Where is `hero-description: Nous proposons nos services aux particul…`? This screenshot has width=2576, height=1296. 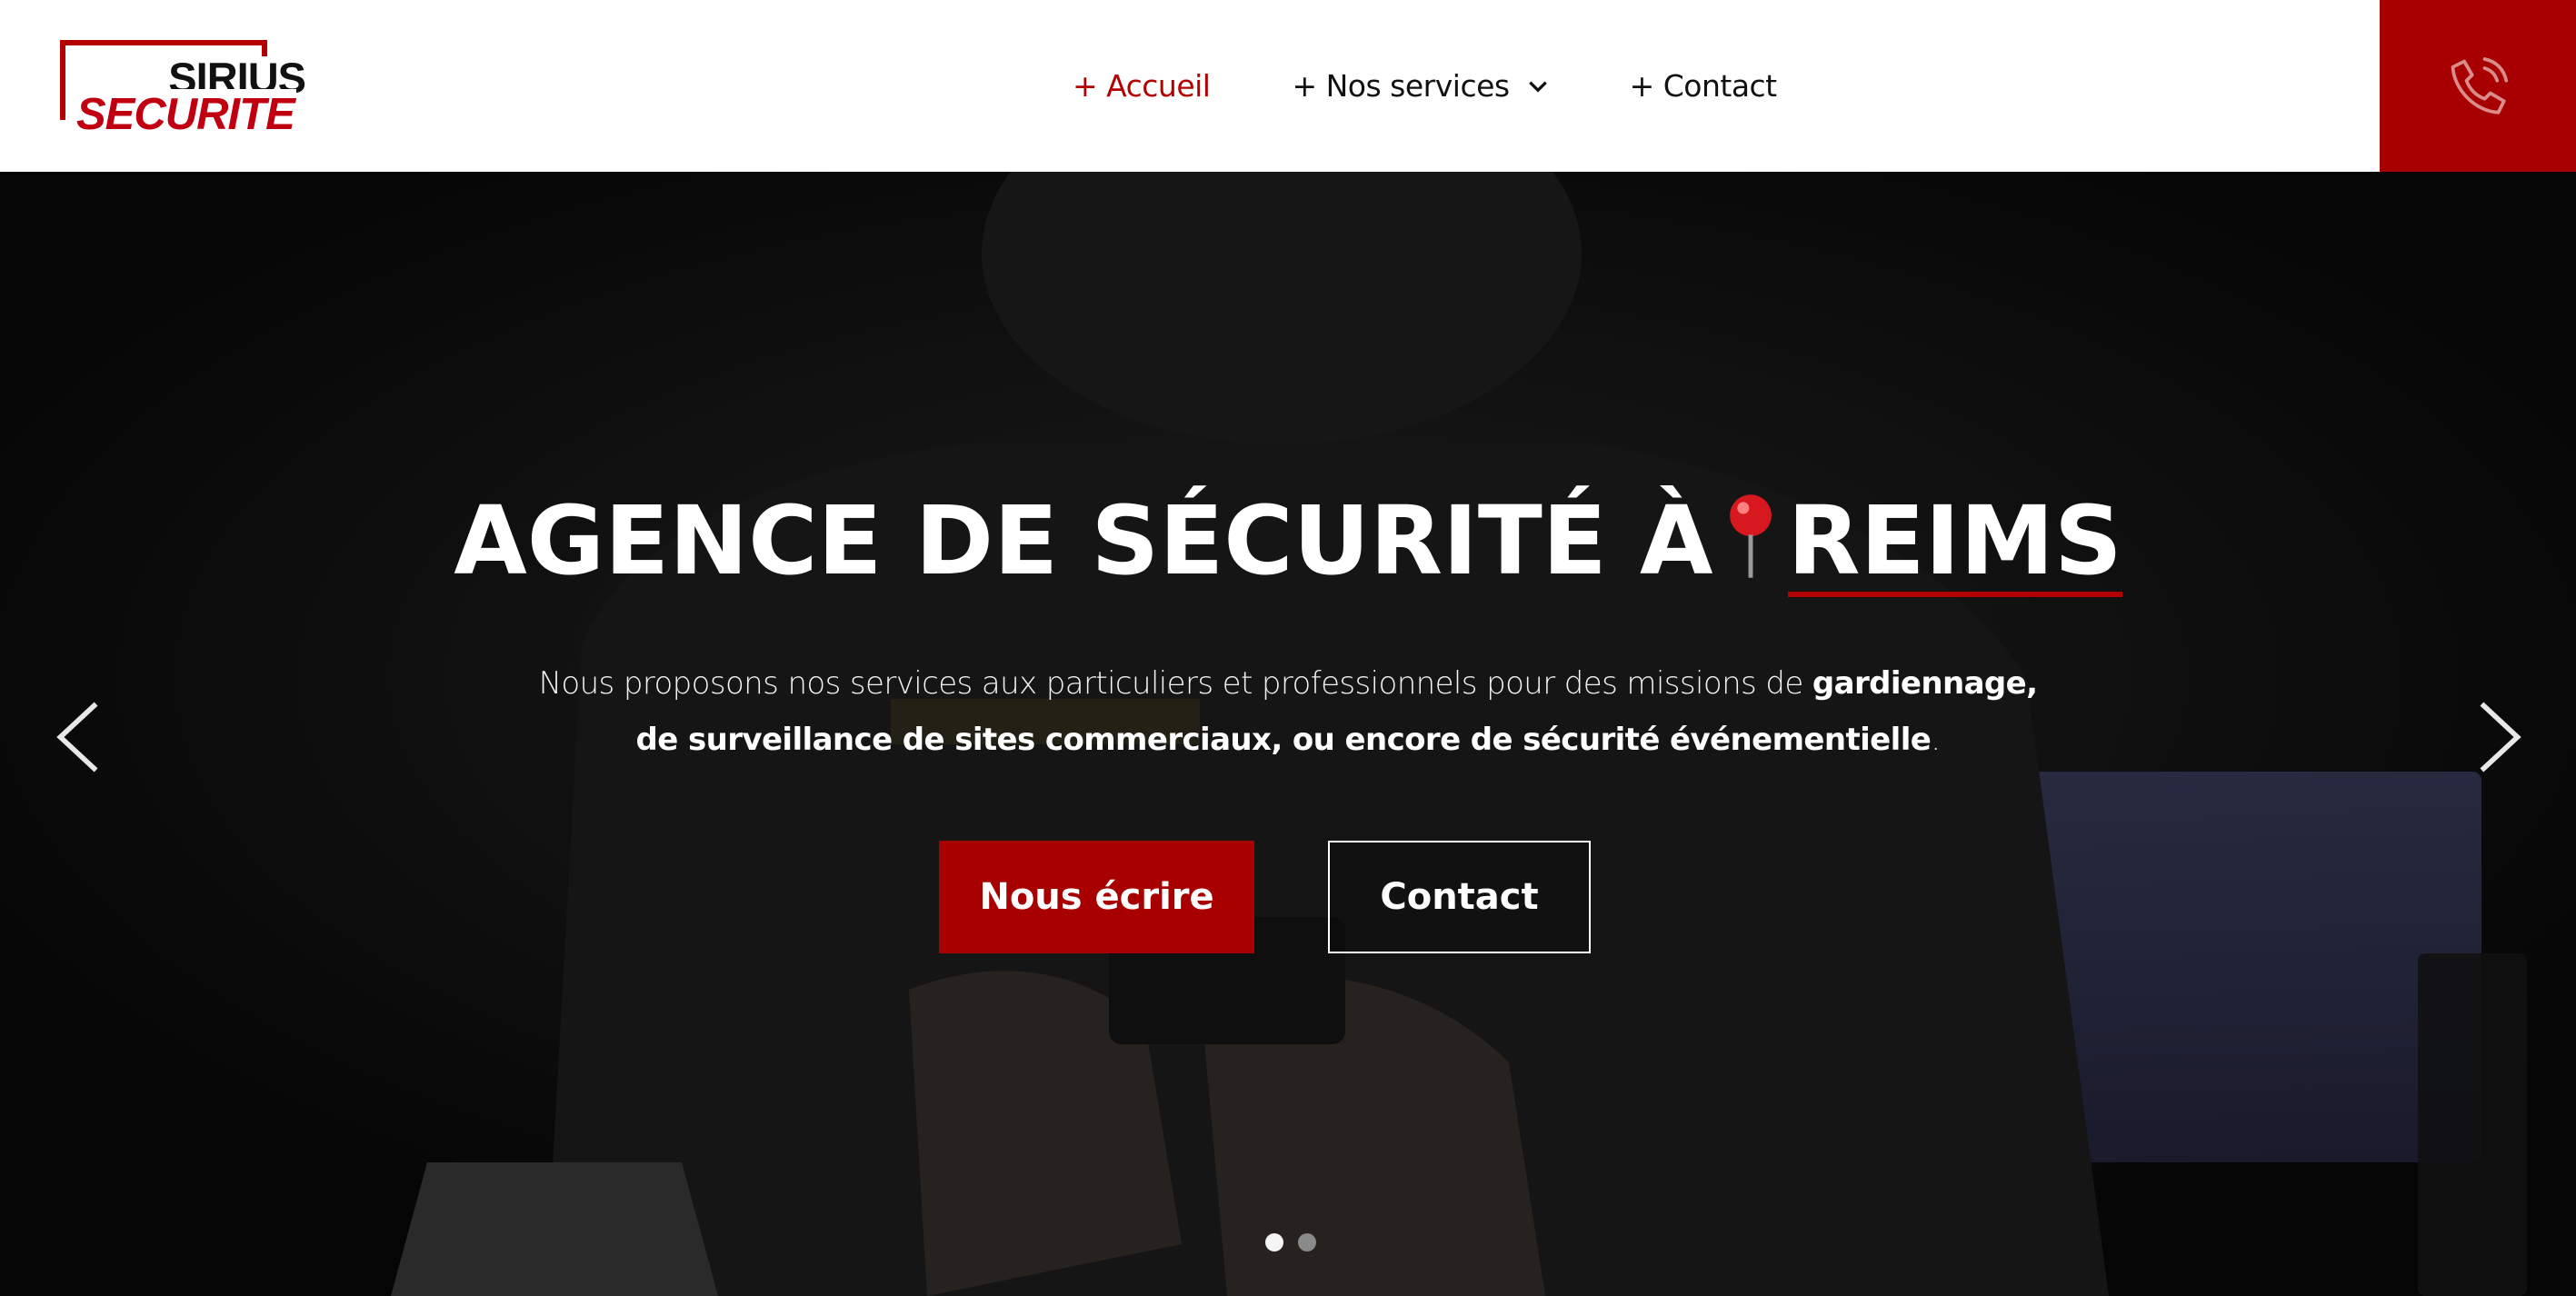
hero-description: Nous proposons nos services aux particul… is located at coordinates (1288, 711).